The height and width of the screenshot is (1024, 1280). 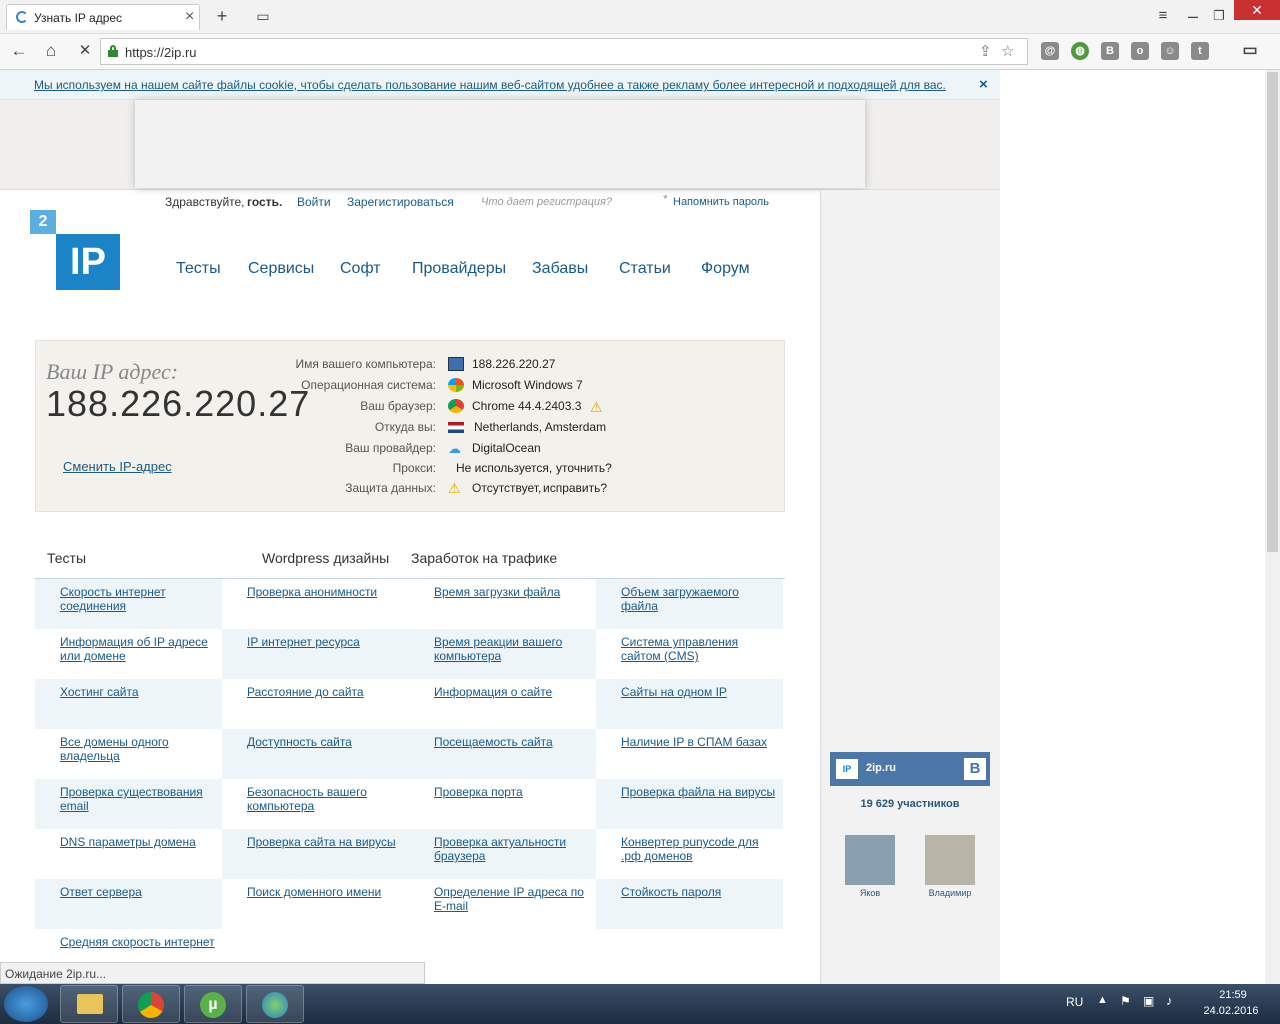 I want to click on section-wordpress: Wordpress дизайны, so click(x=325, y=558).